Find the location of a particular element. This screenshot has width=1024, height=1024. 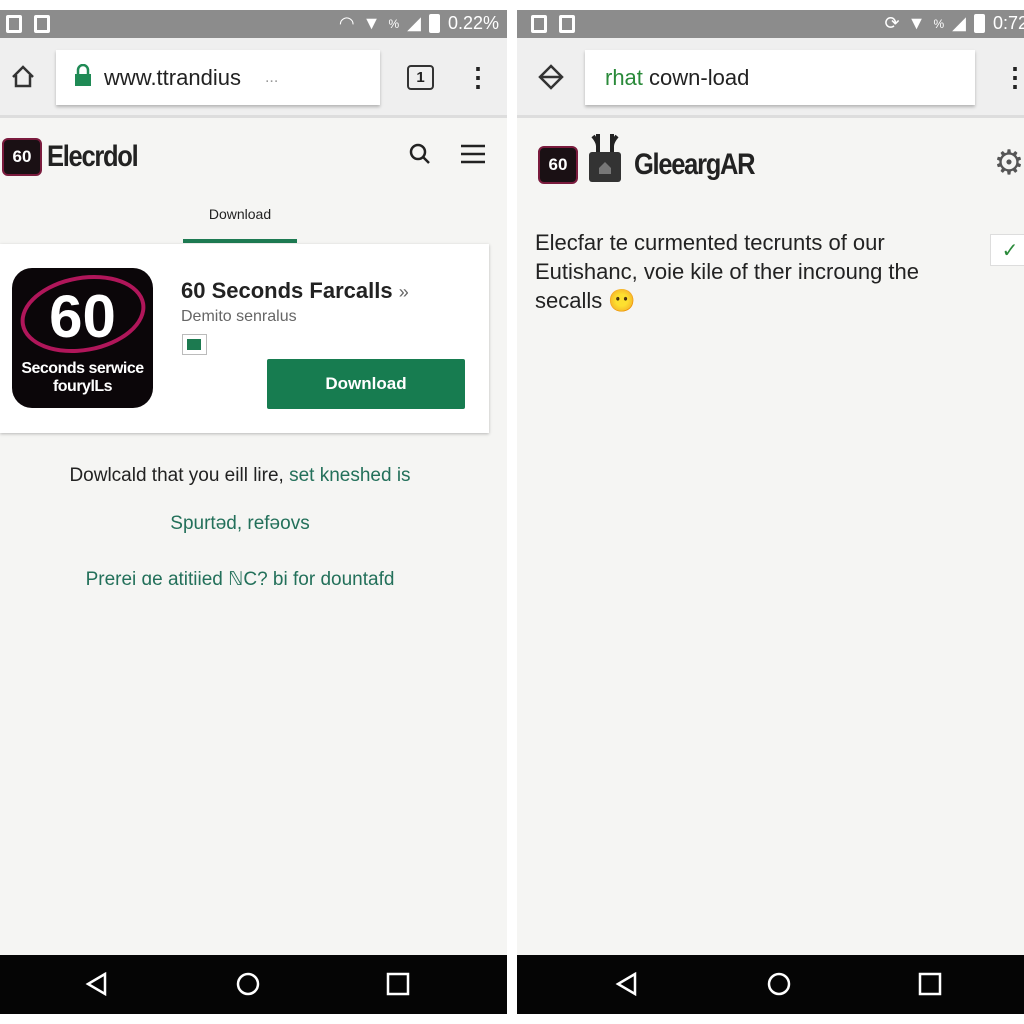

app-icon: 60 Seconds serwice fourylLs is located at coordinates (82, 338).